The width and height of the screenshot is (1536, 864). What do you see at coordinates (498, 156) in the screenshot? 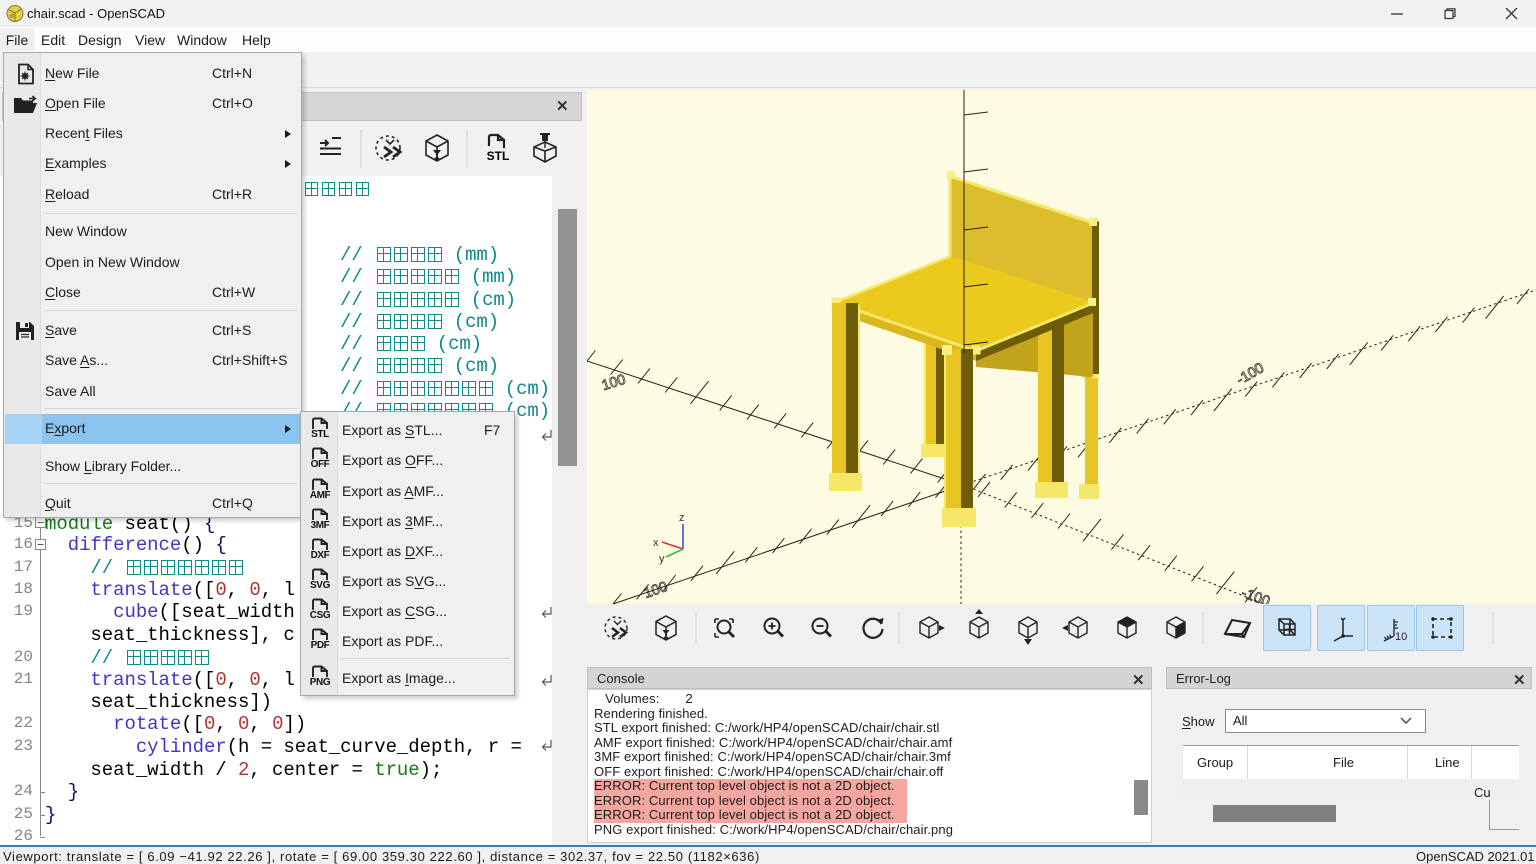
I see `svg-text: STL` at bounding box center [498, 156].